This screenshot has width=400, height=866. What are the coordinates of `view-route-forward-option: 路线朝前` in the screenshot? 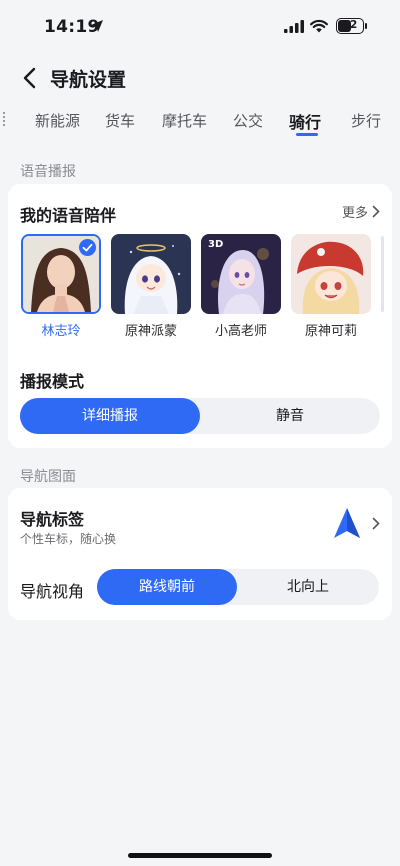 It's located at (167, 587).